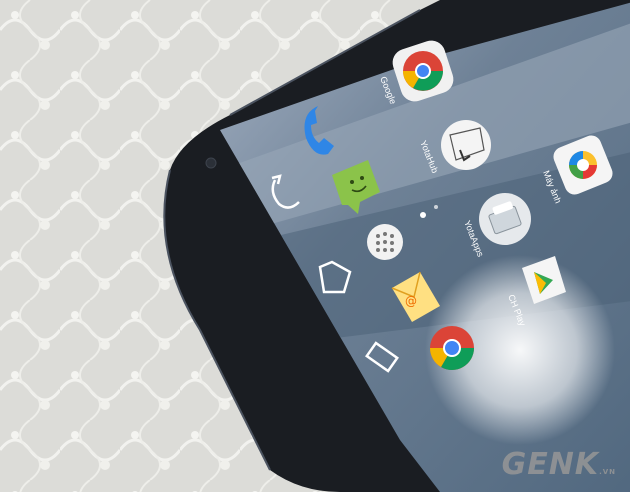 The height and width of the screenshot is (492, 630). Describe the element at coordinates (550, 464) in the screenshot. I see `watermark-brand: GENK` at that location.